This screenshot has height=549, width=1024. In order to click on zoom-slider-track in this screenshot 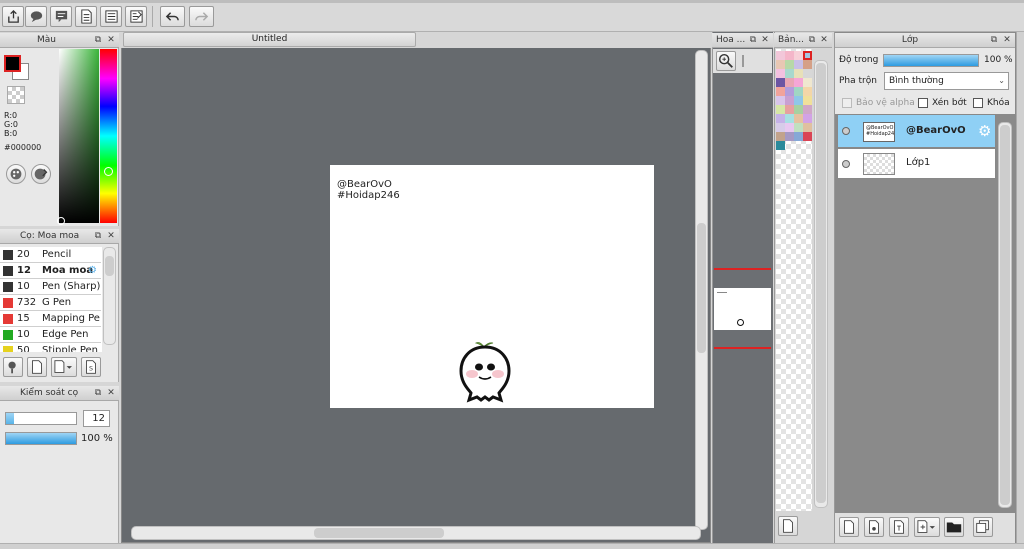, I will do `click(743, 61)`.